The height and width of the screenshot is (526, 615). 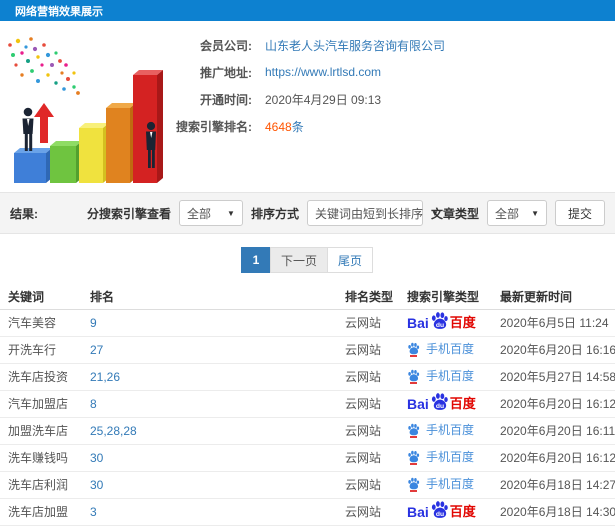 I want to click on baidu-logo-name-text: 百度, so click(x=462, y=403).